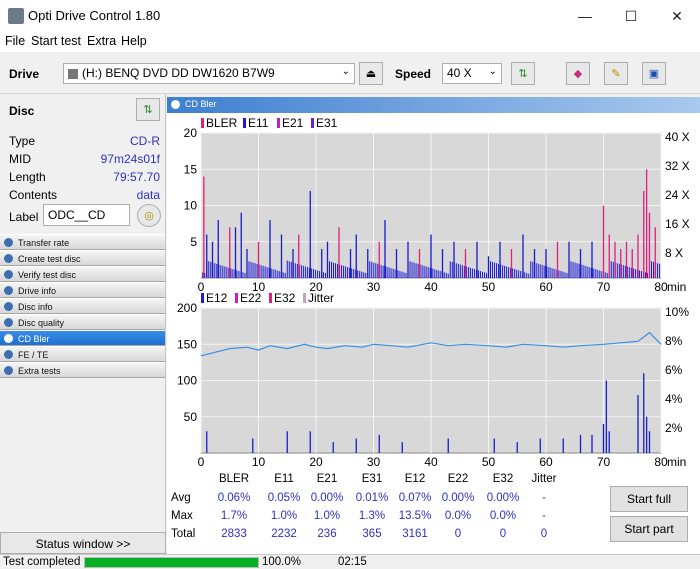 The width and height of the screenshot is (700, 569). I want to click on erase-button: ◆, so click(578, 73).